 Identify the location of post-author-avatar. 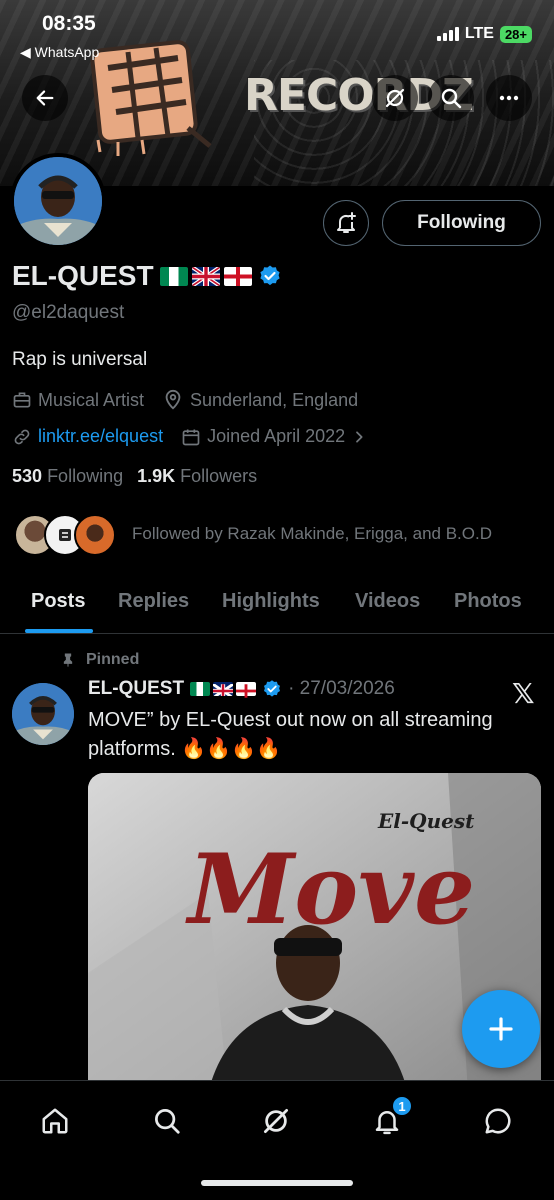
(43, 714).